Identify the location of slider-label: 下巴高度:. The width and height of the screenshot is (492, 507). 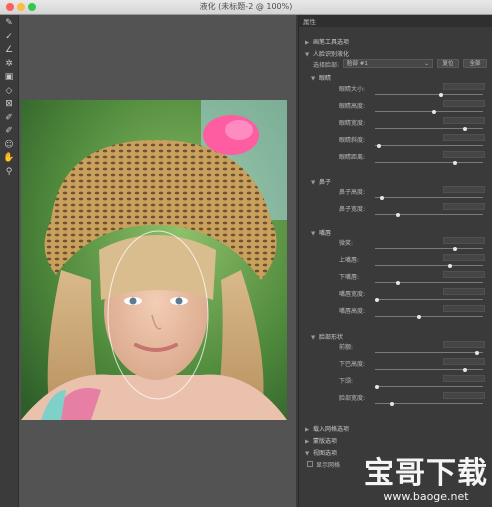
(352, 364).